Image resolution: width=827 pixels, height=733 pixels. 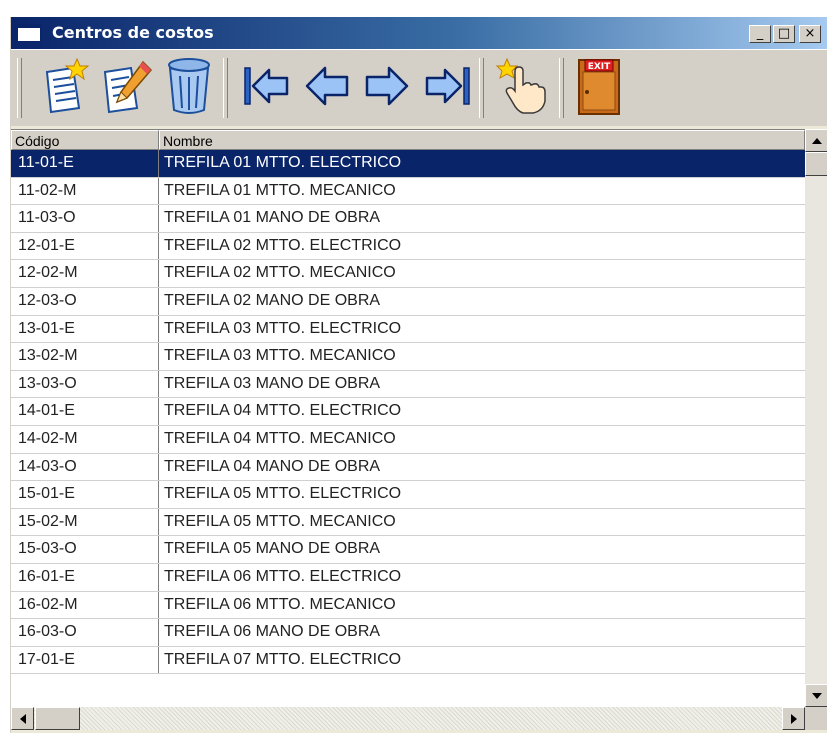 I want to click on horizontal-scrollbar, so click(x=408, y=718).